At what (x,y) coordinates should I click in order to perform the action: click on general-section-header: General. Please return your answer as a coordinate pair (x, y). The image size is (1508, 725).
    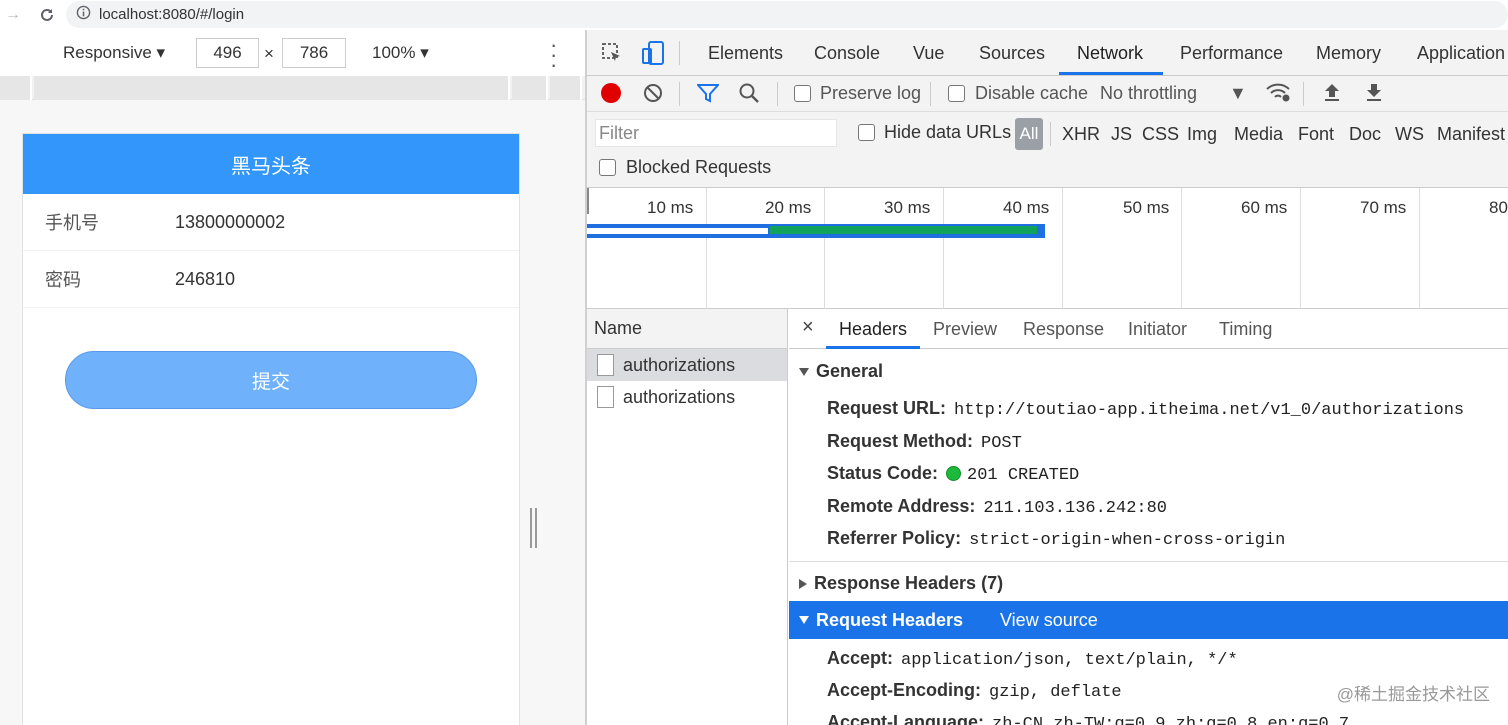
    Looking at the image, I should click on (1148, 371).